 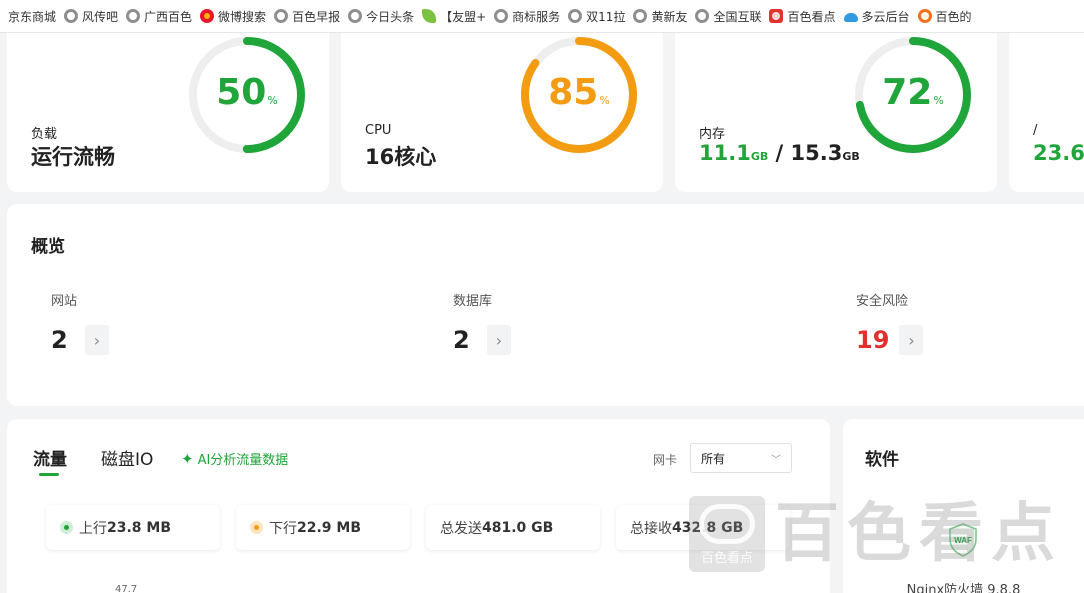 I want to click on sites-count: 2, so click(x=63, y=340).